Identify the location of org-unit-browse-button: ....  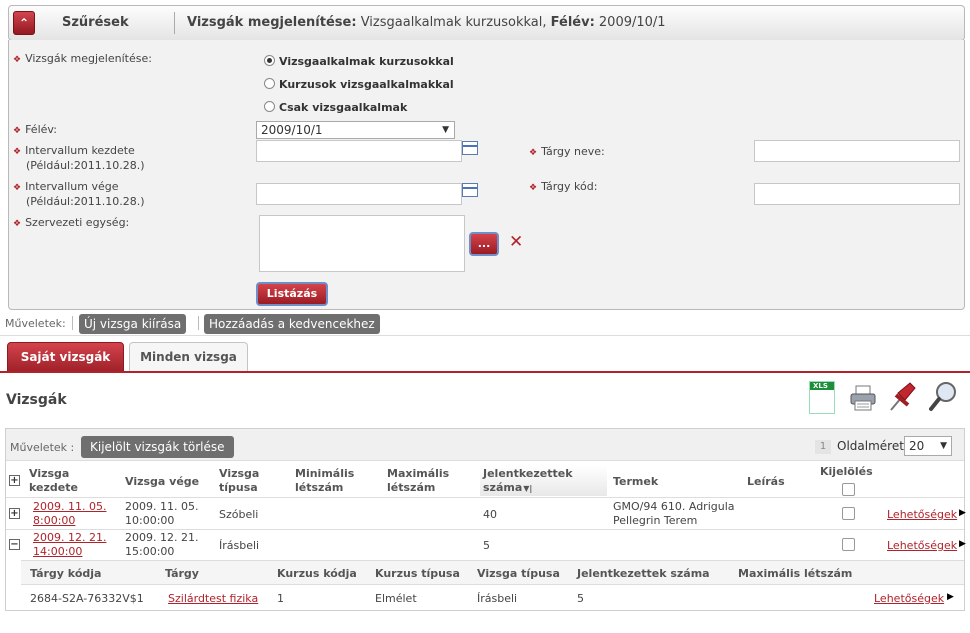
(484, 244).